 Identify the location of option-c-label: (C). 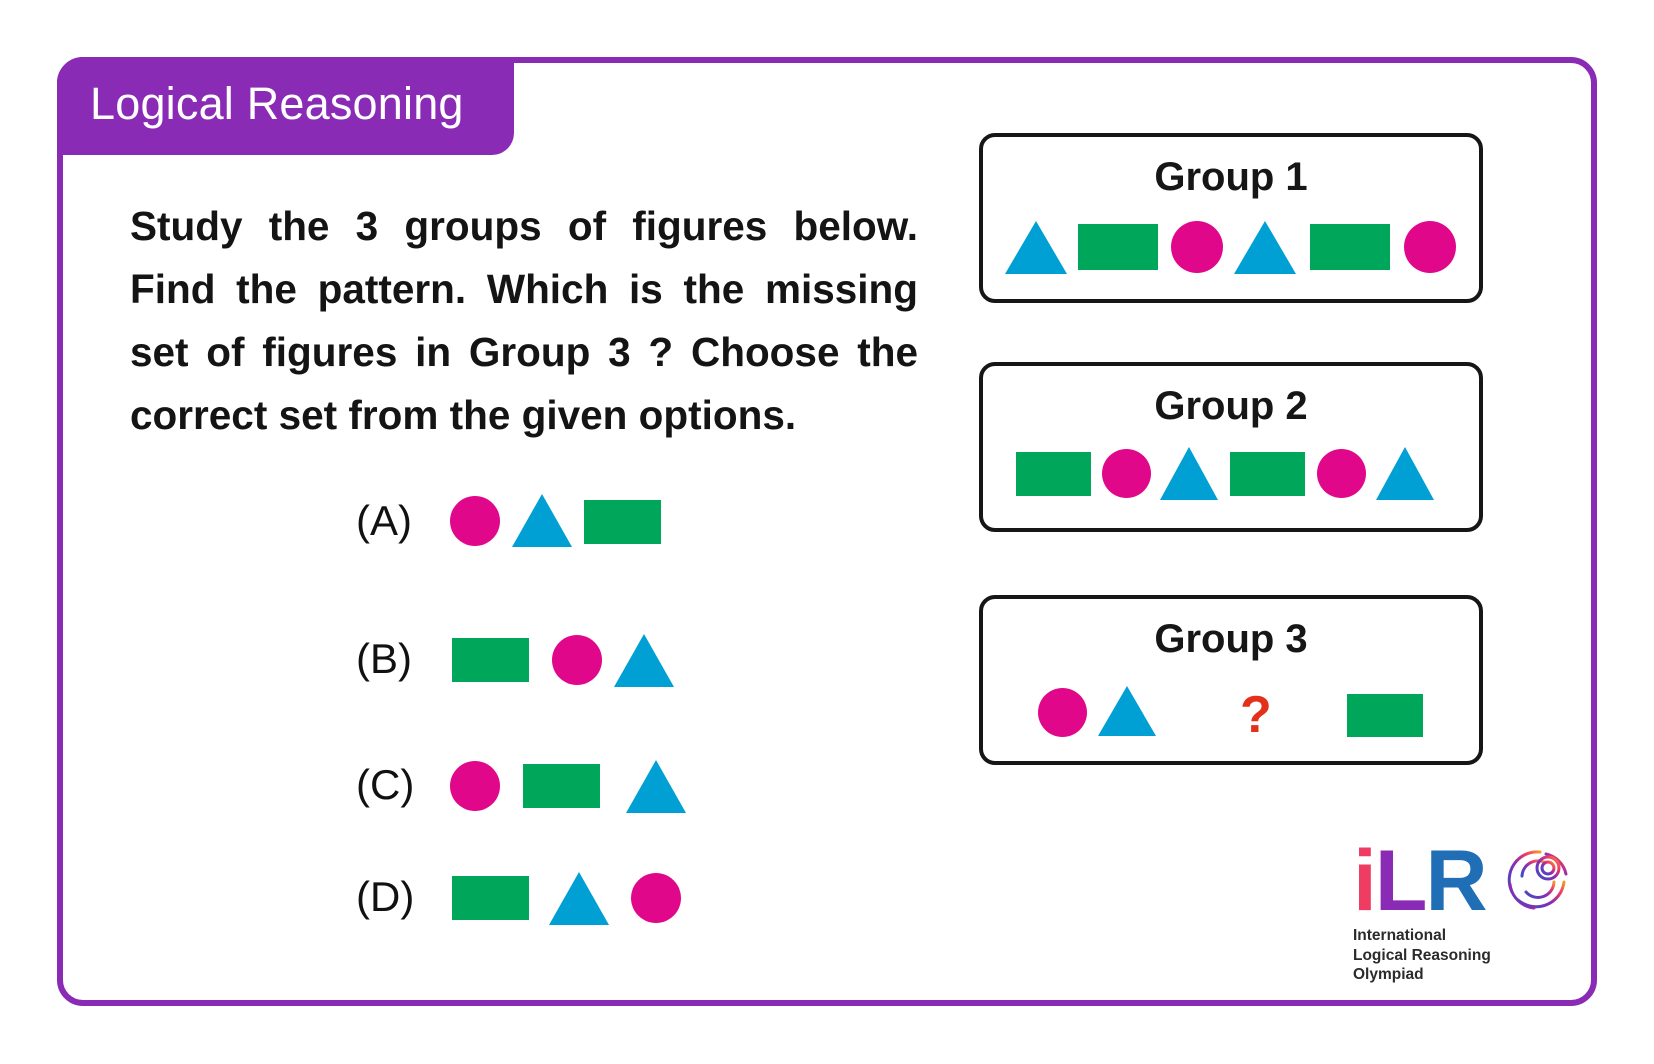
(391, 785).